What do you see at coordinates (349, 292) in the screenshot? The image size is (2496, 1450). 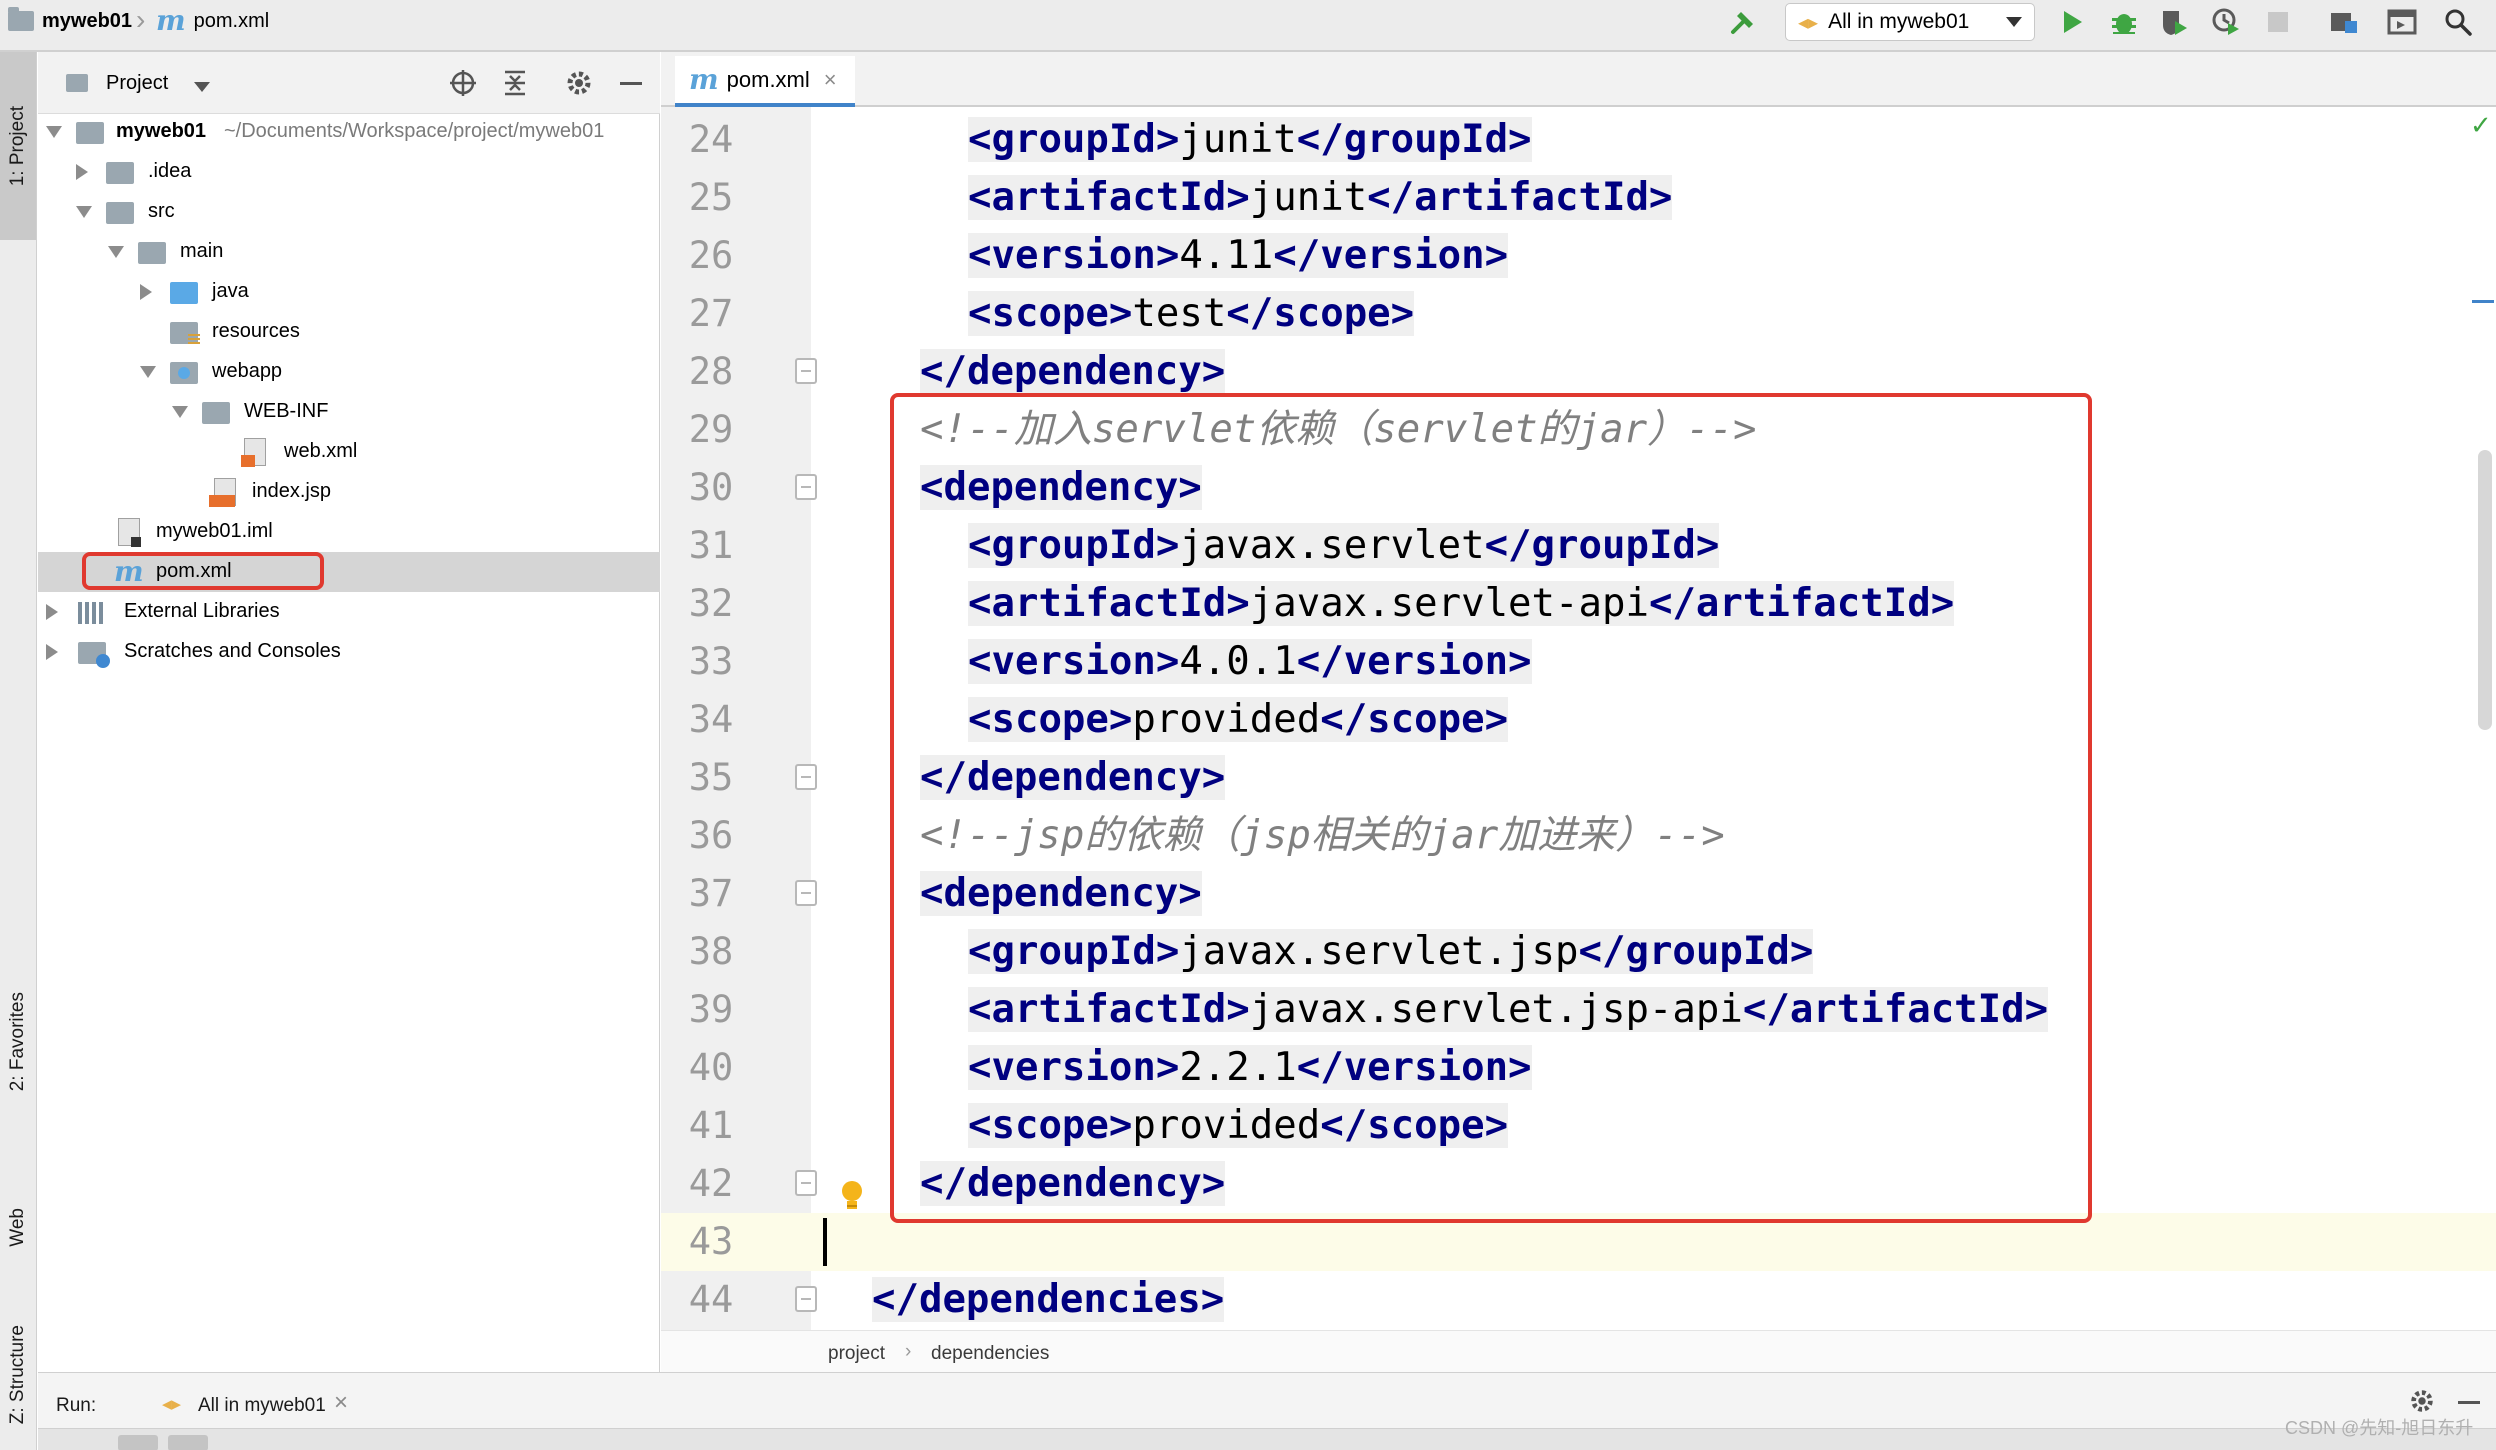 I see `tree-item-java: java` at bounding box center [349, 292].